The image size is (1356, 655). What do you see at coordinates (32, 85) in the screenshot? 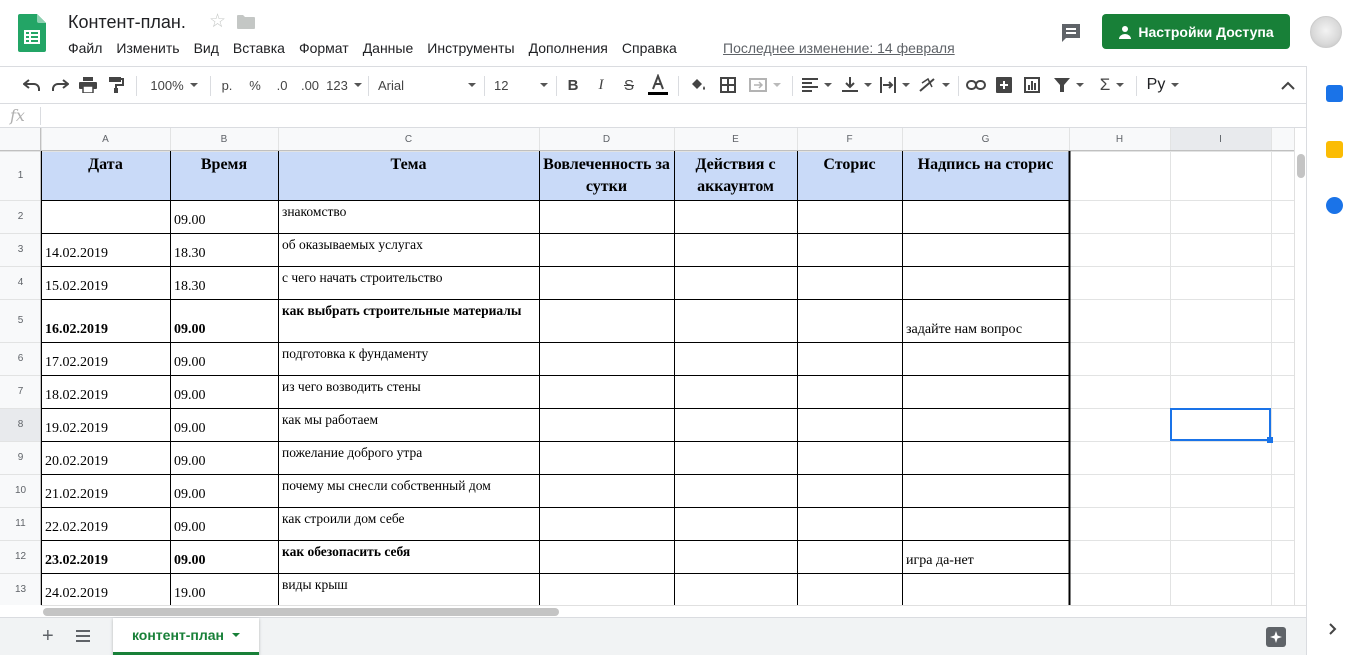
I see `undo-icon` at bounding box center [32, 85].